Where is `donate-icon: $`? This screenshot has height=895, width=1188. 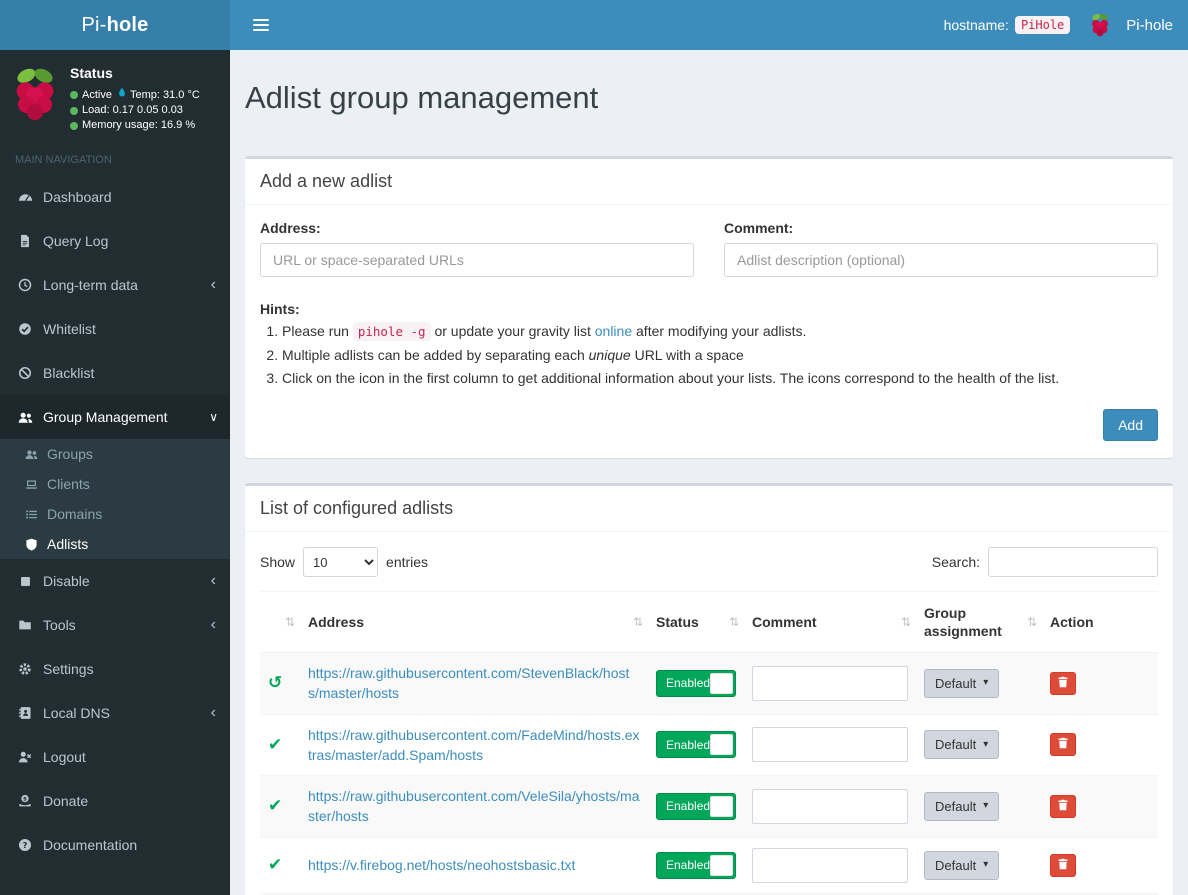
donate-icon: $ is located at coordinates (25, 801).